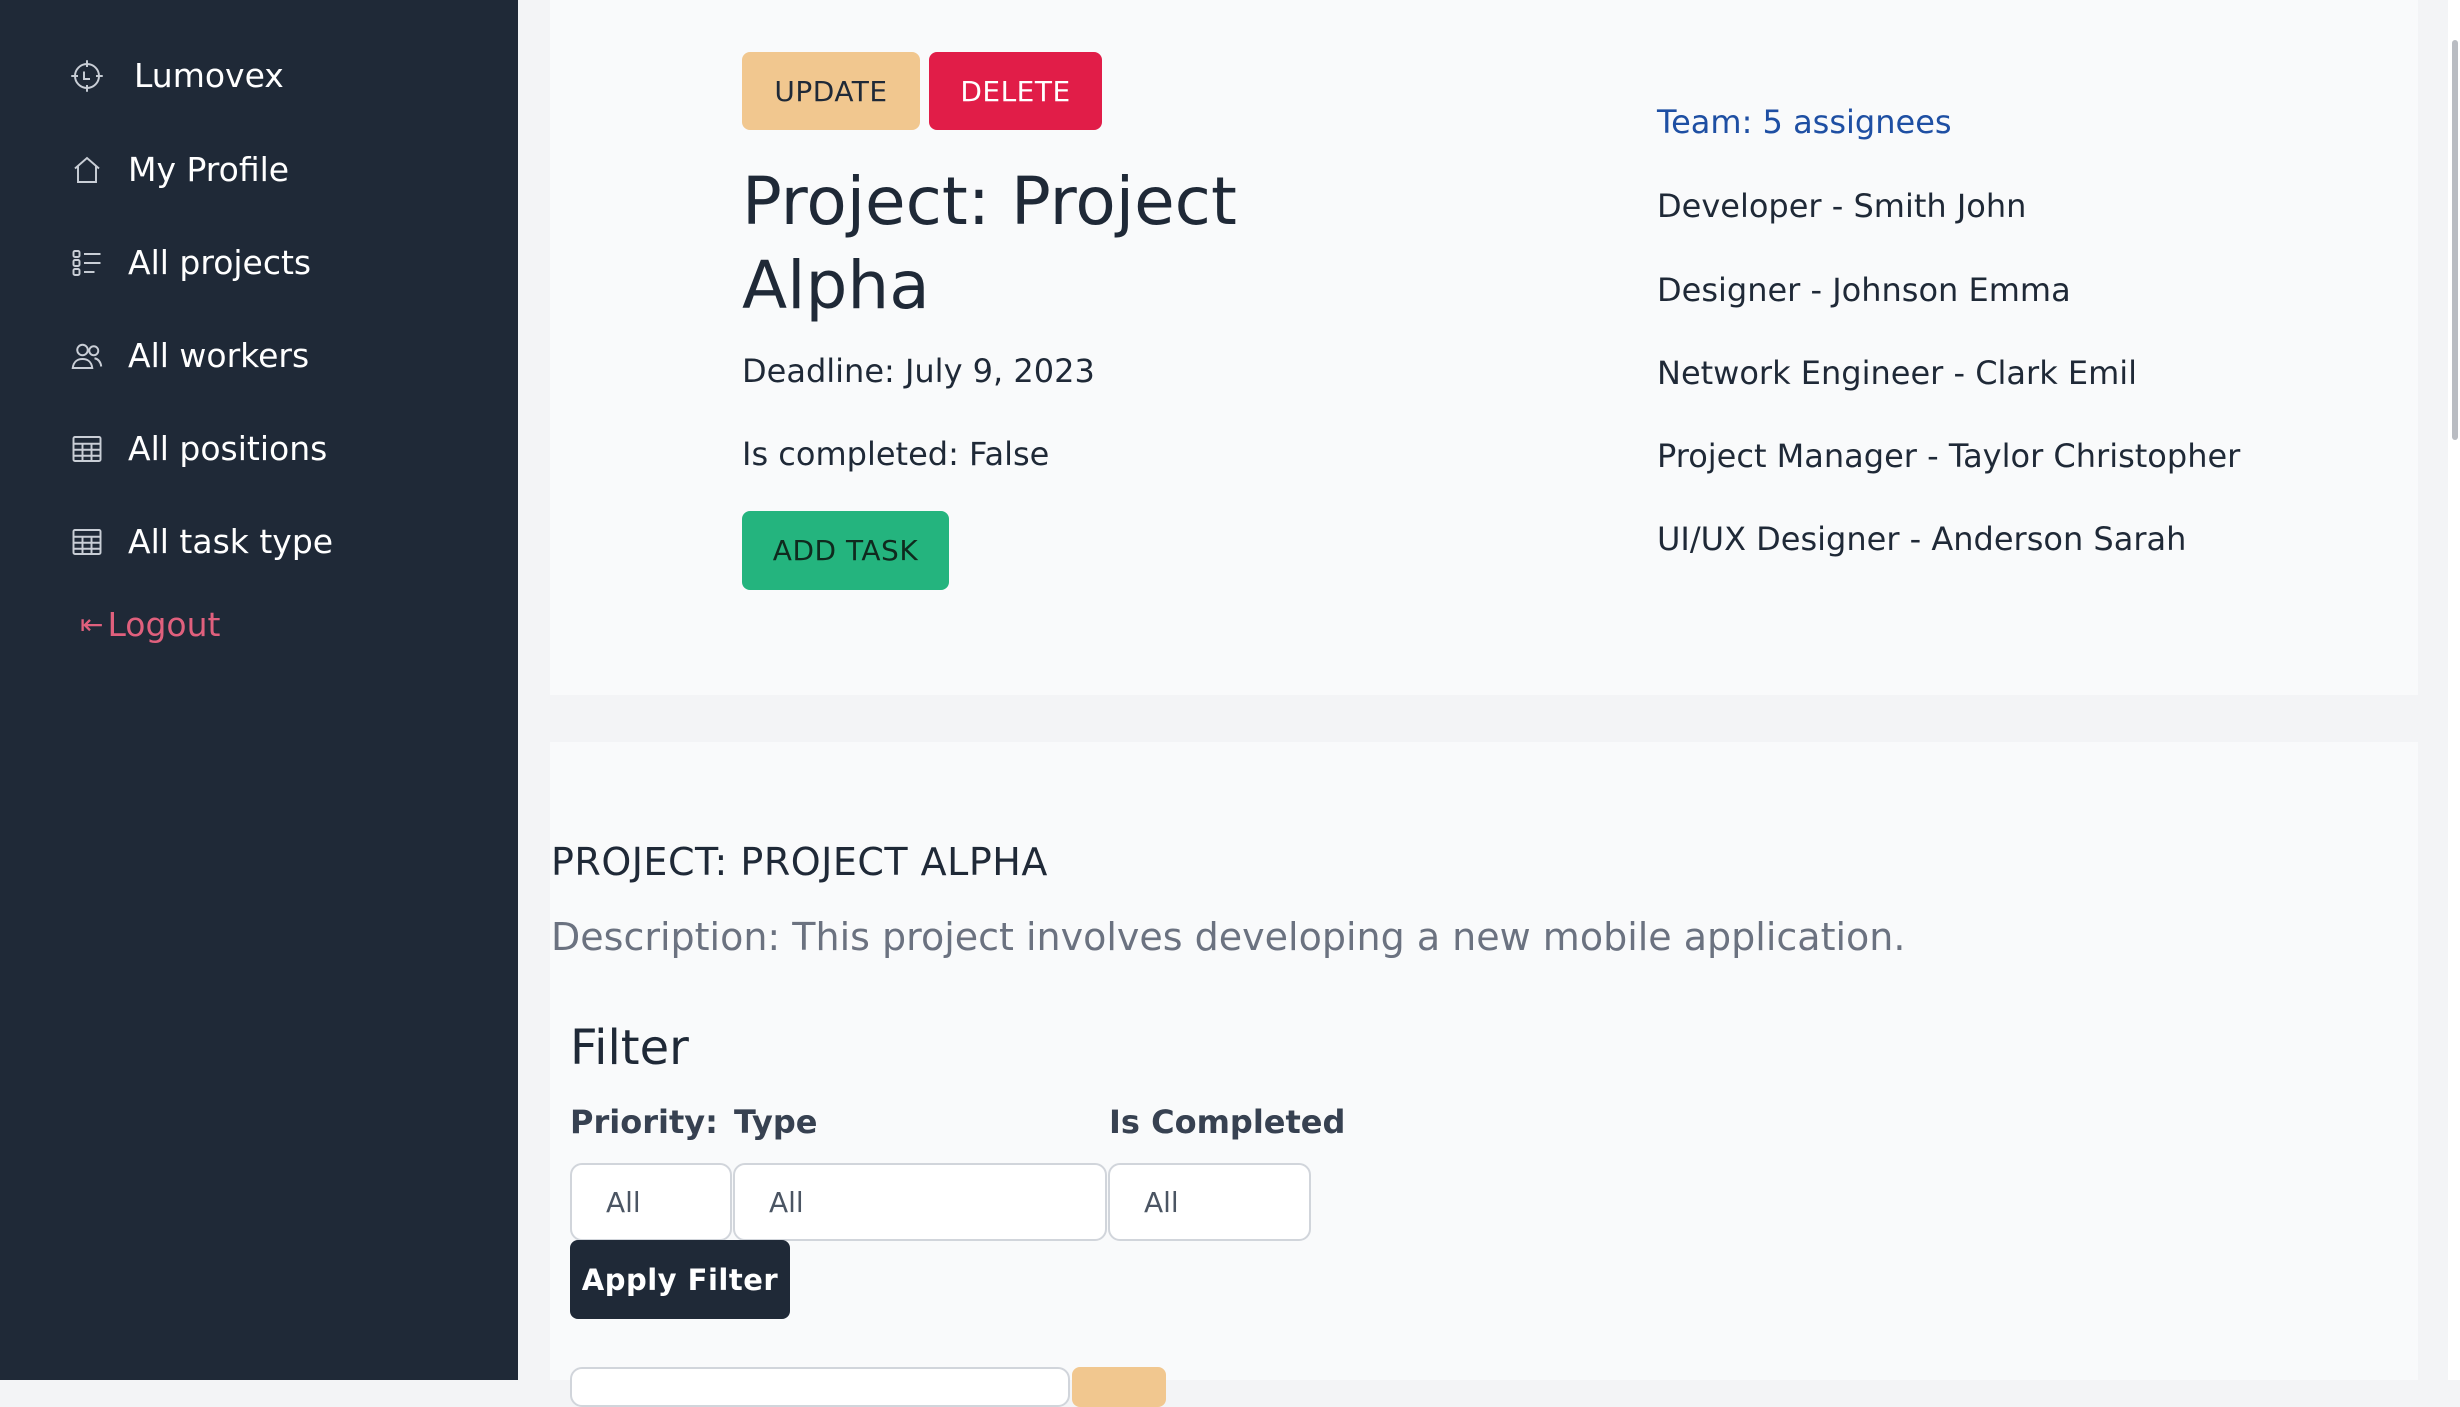 This screenshot has height=1407, width=2460. Describe the element at coordinates (164, 624) in the screenshot. I see `logout-label: Logout` at that location.